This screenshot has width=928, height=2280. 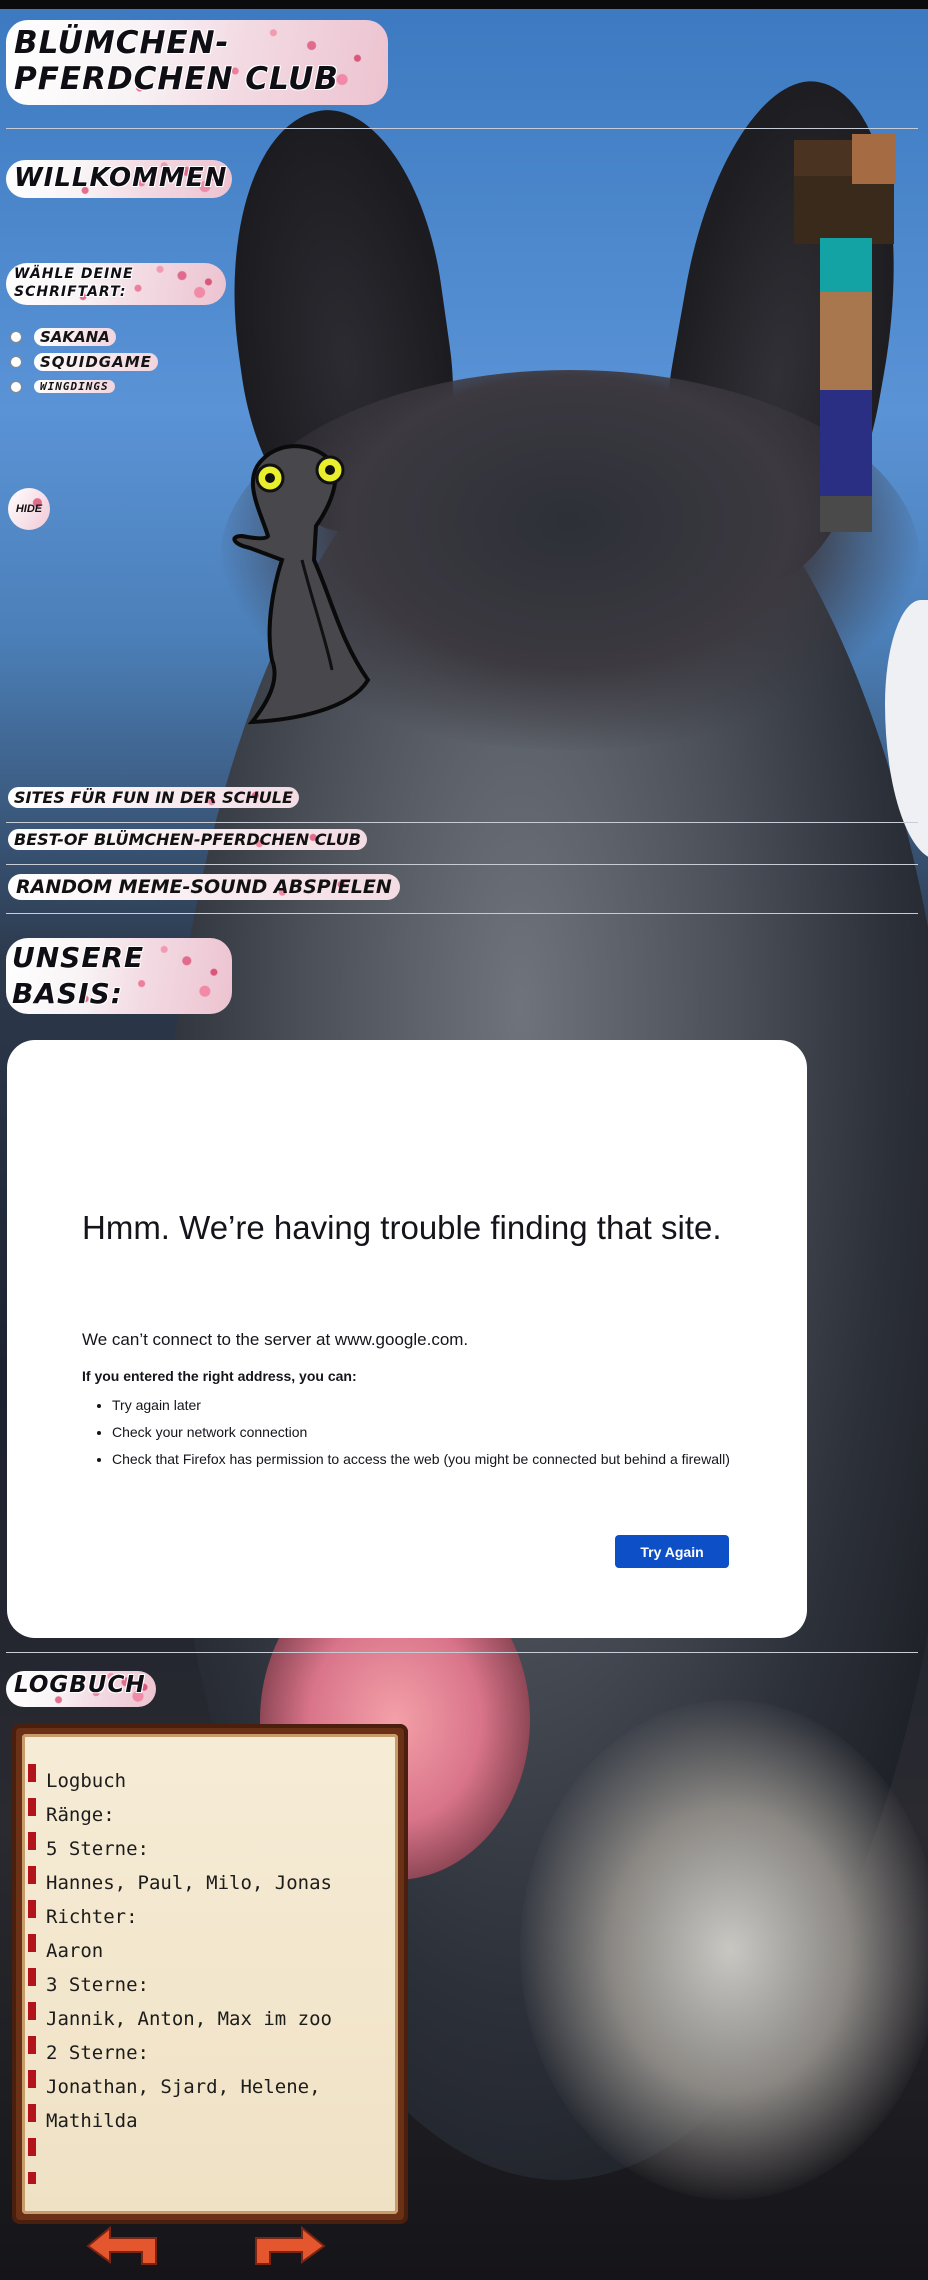 What do you see at coordinates (301, 584) in the screenshot?
I see `lizard-drawing` at bounding box center [301, 584].